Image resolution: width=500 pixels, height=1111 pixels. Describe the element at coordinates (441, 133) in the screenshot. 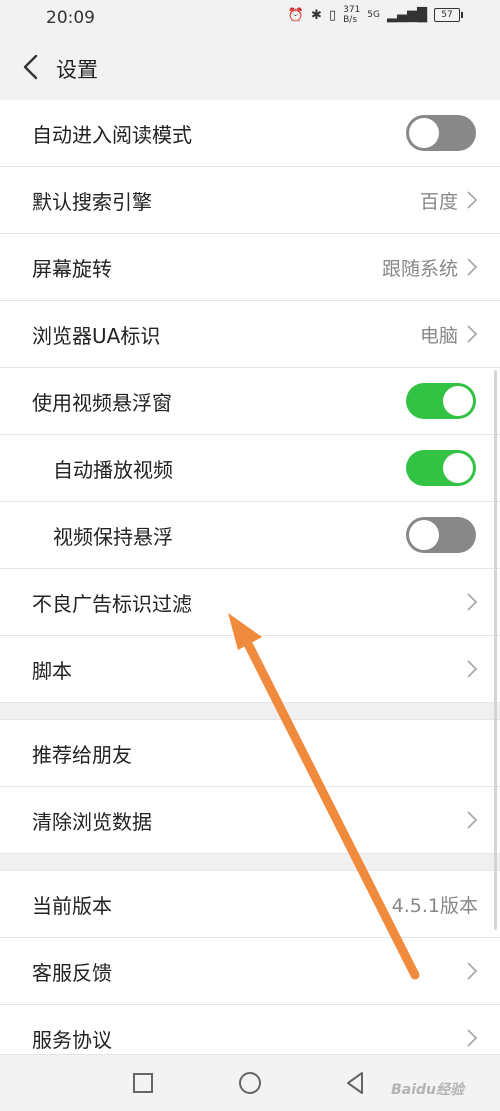

I see `reading-mode-toggle` at that location.